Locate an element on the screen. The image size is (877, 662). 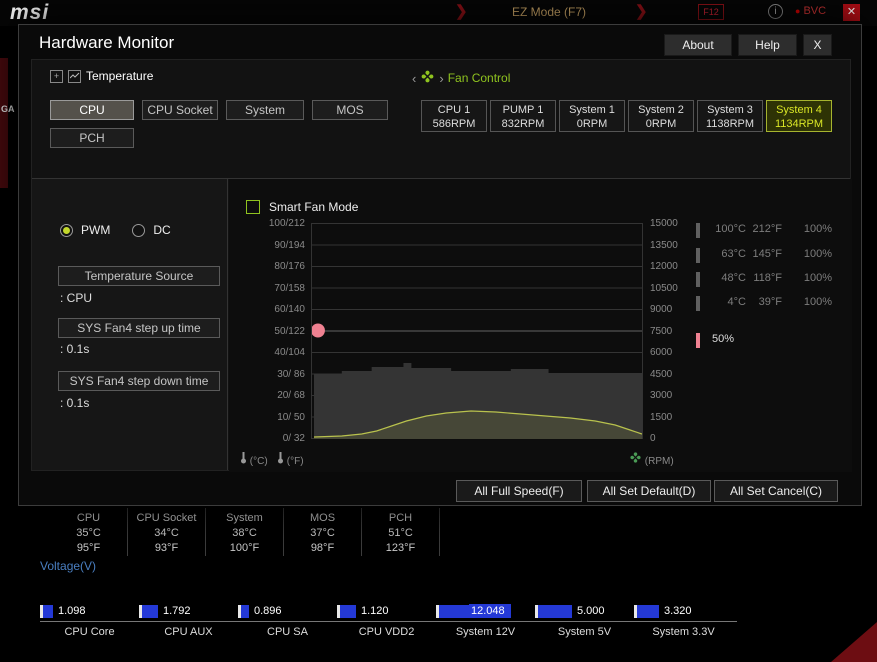
all-set-default-button: All Set Default(D) is located at coordinates (649, 491).